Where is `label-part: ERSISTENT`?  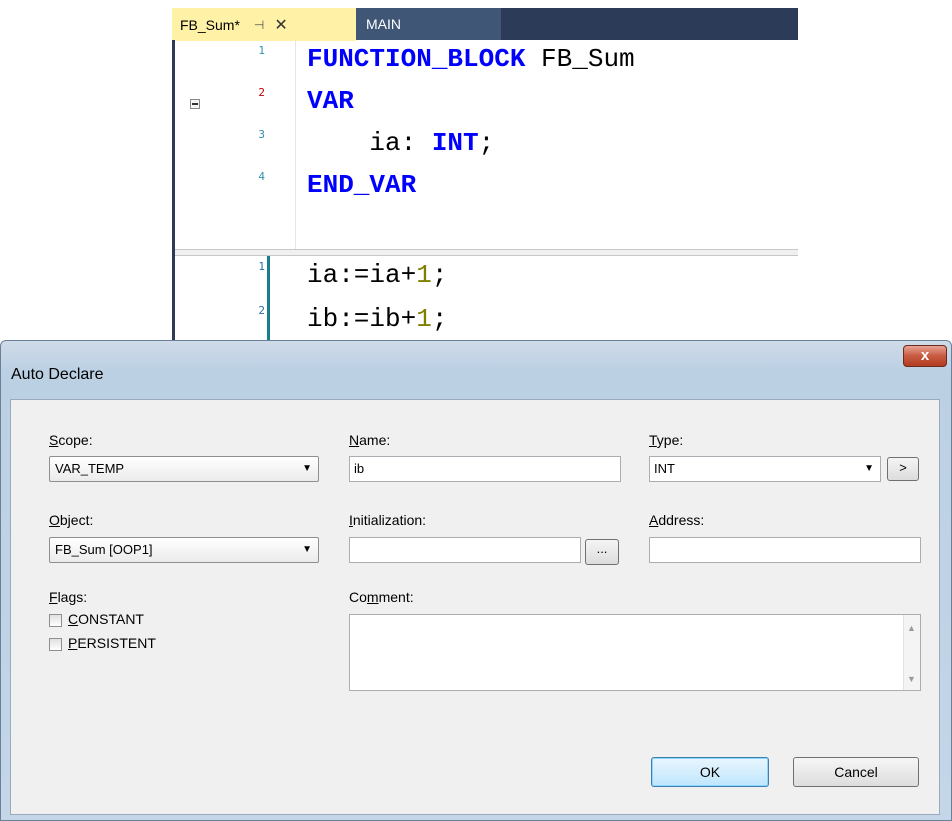
label-part: ERSISTENT is located at coordinates (116, 643).